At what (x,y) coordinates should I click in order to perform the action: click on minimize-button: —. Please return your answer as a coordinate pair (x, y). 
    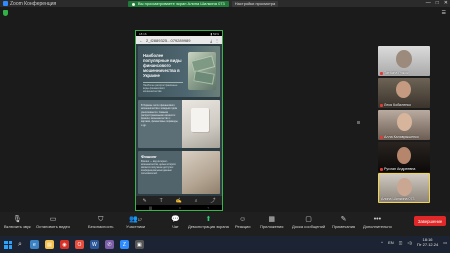
    Looking at the image, I should click on (428, 3).